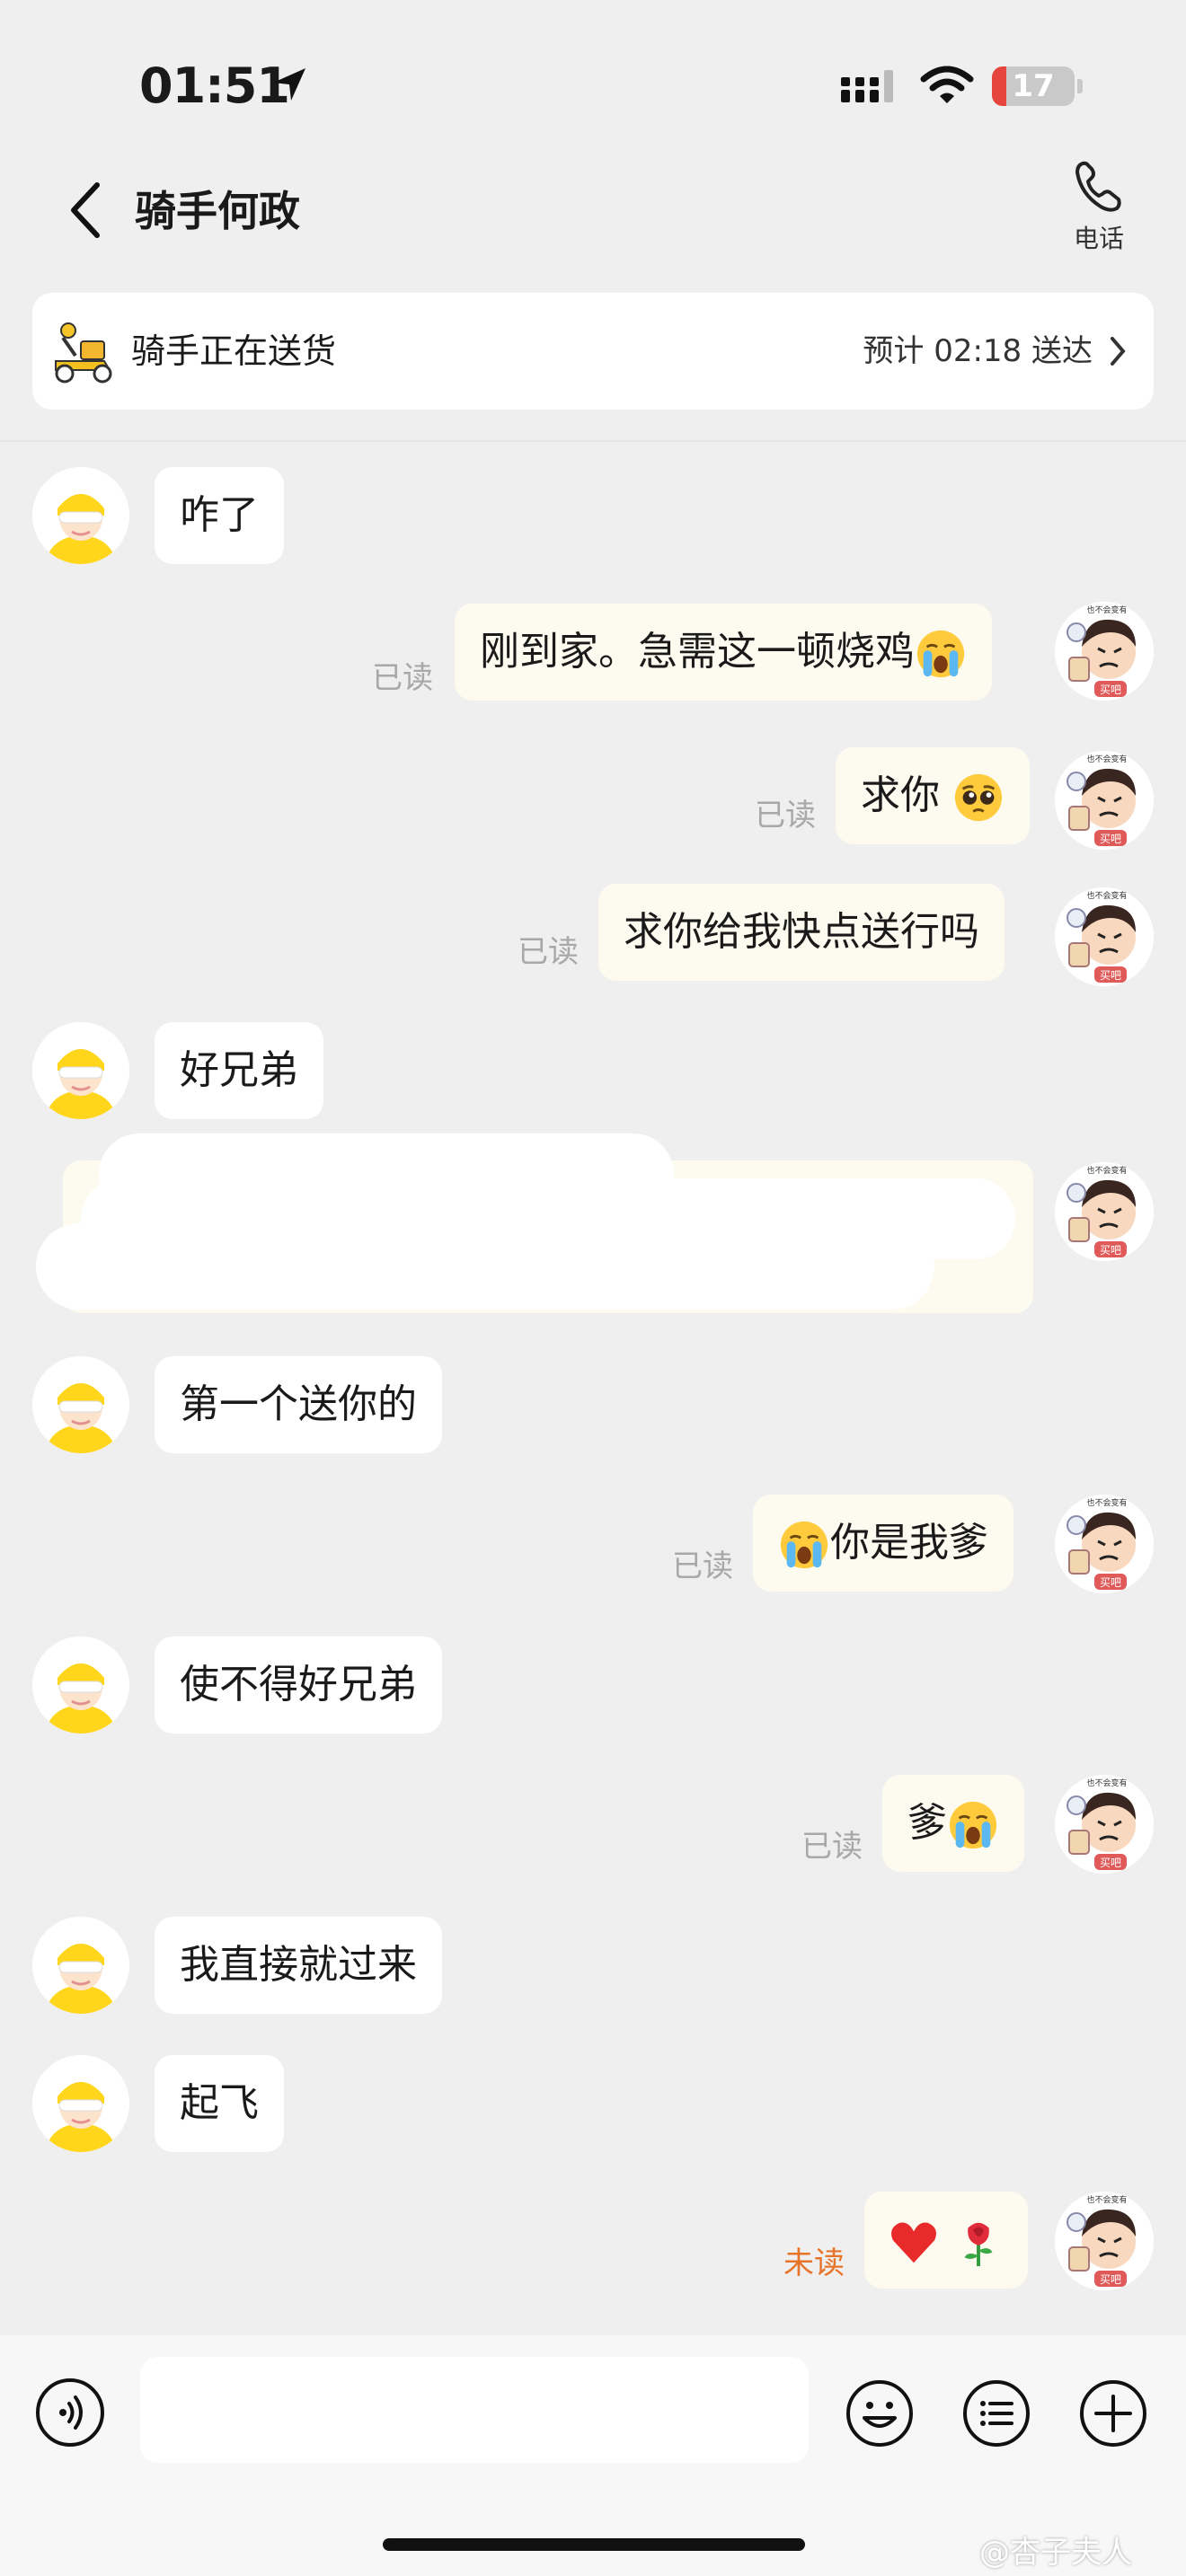 This screenshot has width=1186, height=2576. Describe the element at coordinates (1099, 187) in the screenshot. I see `phone-icon` at that location.